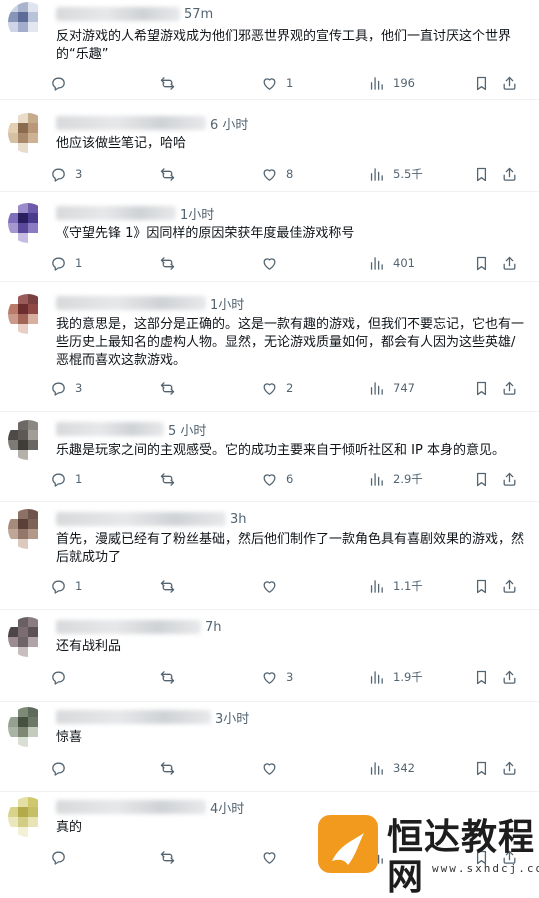 Image resolution: width=539 pixels, height=898 pixels. Describe the element at coordinates (395, 174) in the screenshot. I see `views-button: 5.5千` at that location.